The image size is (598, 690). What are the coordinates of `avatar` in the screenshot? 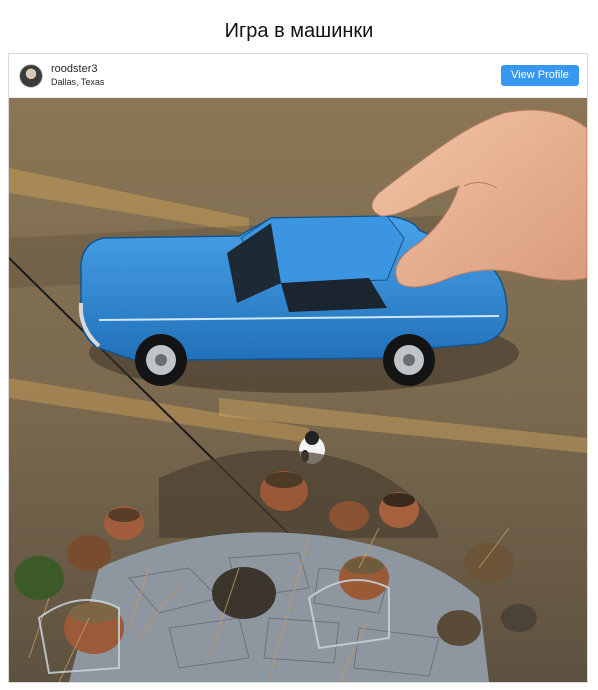 It's located at (31, 76).